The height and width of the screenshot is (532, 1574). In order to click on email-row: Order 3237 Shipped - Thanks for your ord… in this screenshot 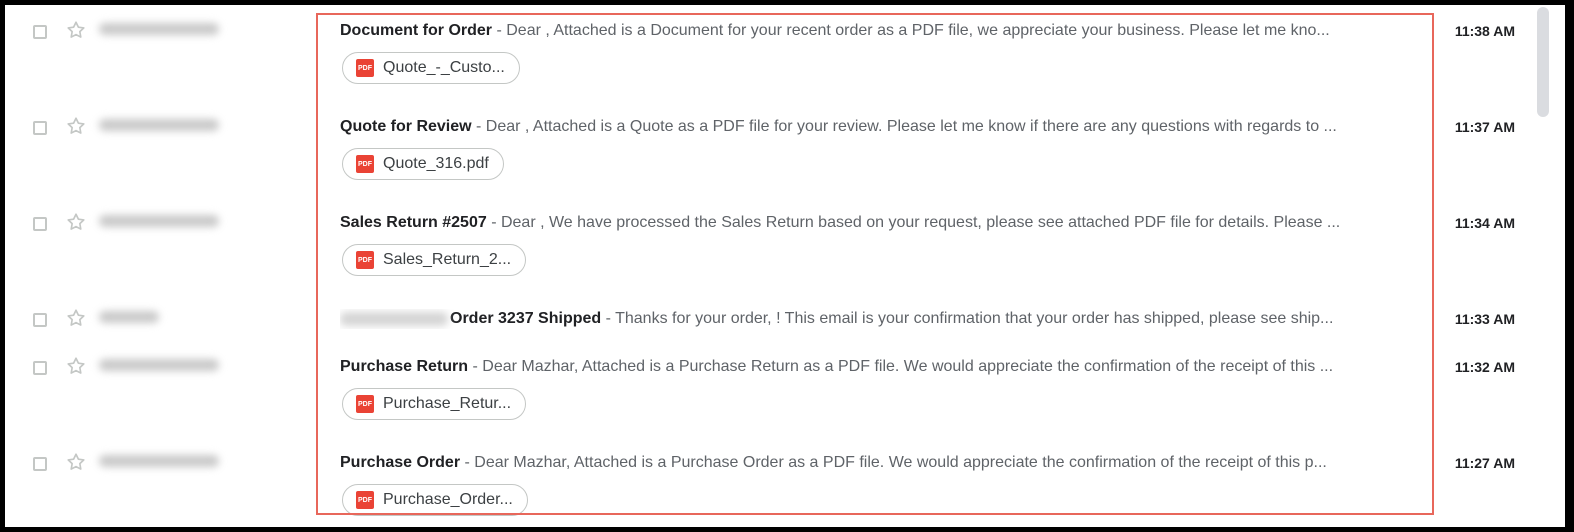, I will do `click(769, 317)`.